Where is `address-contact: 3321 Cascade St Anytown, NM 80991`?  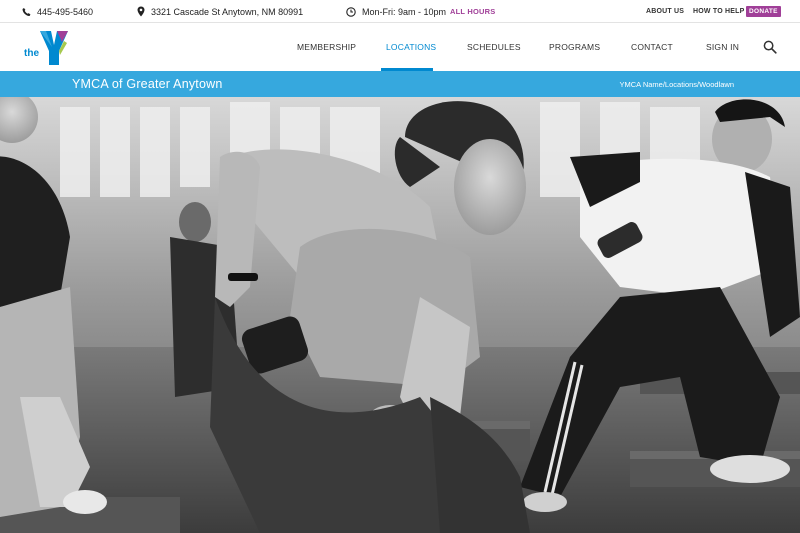
address-contact: 3321 Cascade St Anytown, NM 80991 is located at coordinates (220, 11).